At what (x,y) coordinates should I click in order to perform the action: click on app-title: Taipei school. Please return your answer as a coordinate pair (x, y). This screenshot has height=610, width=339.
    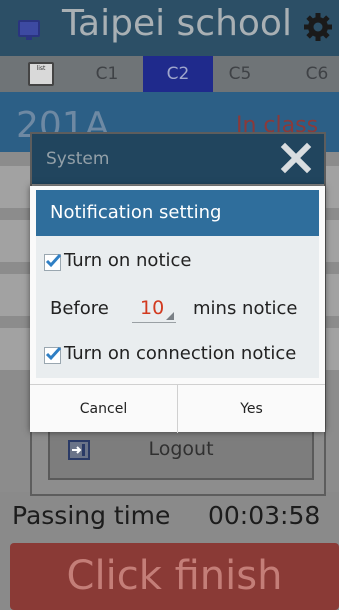
    Looking at the image, I should click on (177, 23).